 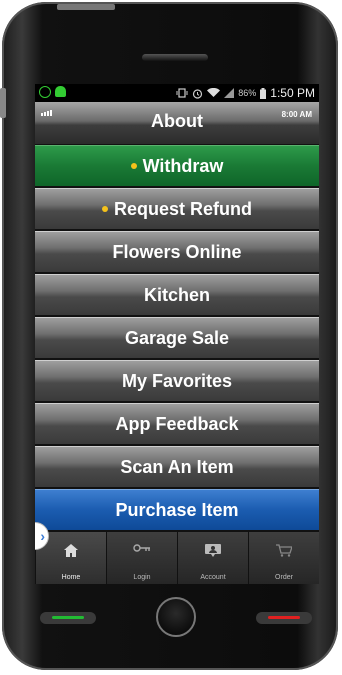 I want to click on menu-item-scan-an-item: Scan An Item, so click(x=177, y=466).